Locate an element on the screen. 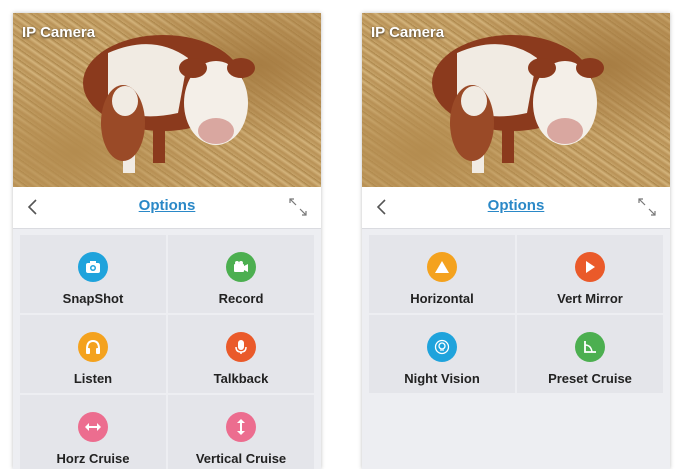 The width and height of the screenshot is (681, 469). preset-cruise-button: Preset Cruise is located at coordinates (590, 354).